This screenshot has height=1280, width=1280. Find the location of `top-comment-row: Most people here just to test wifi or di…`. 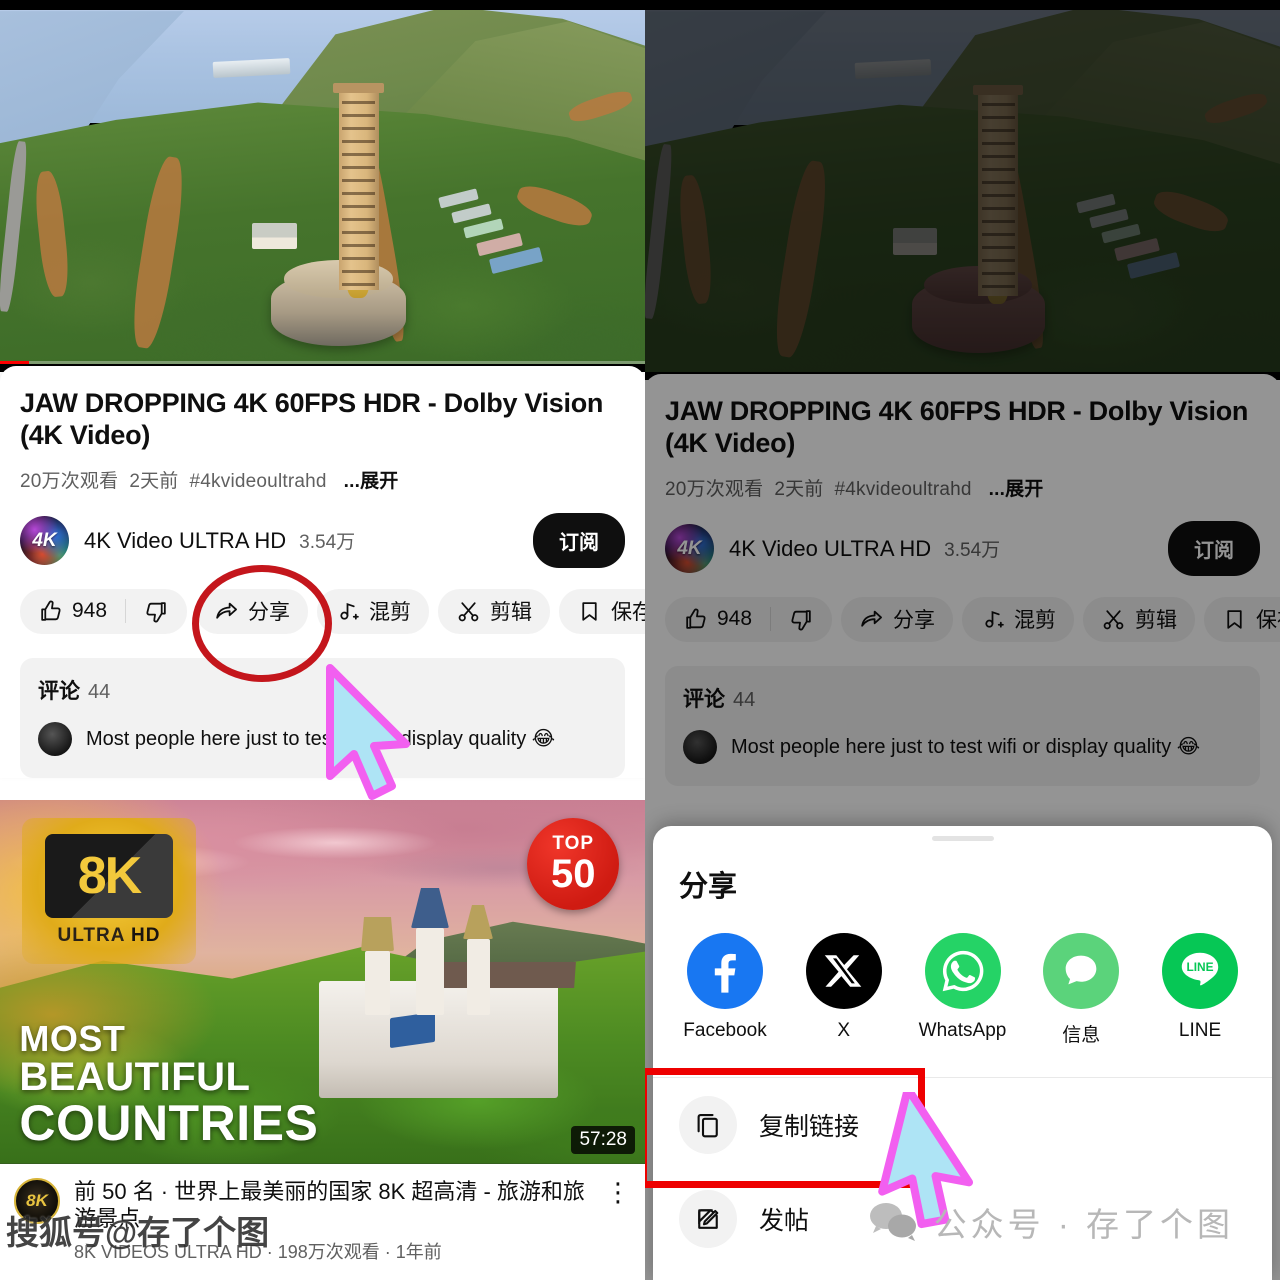

top-comment-row: Most people here just to test wifi or di… is located at coordinates (322, 738).